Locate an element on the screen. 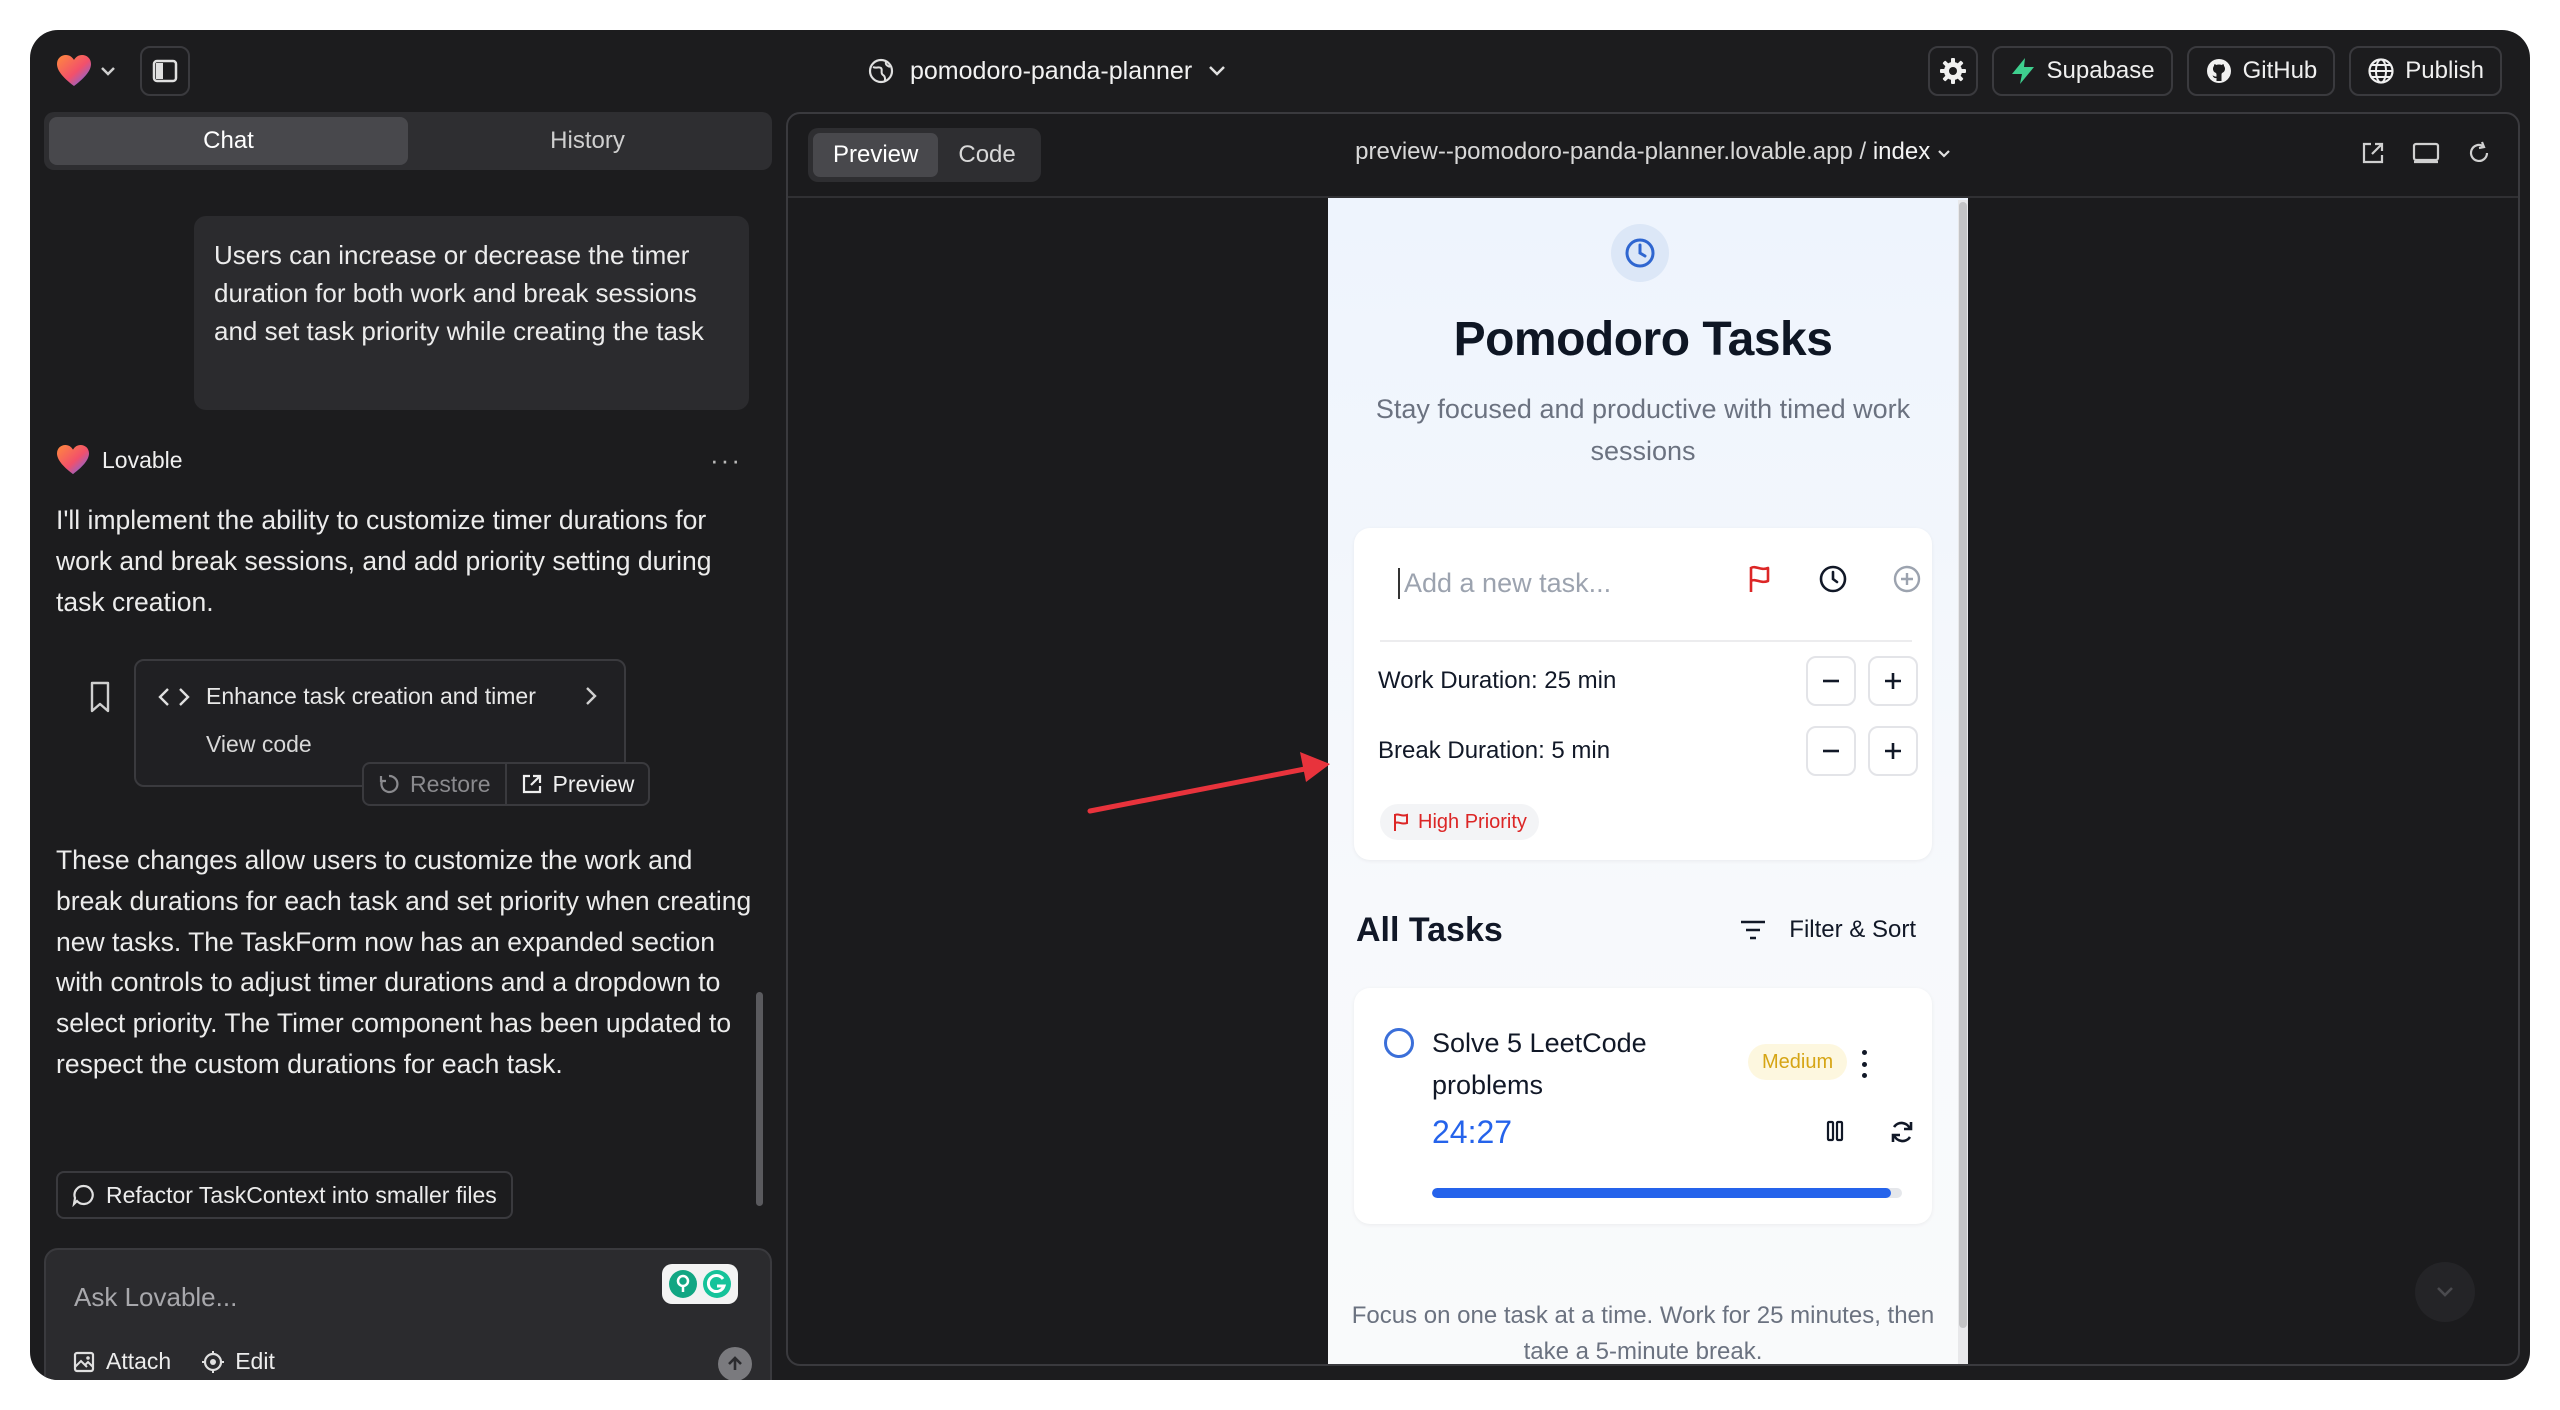  restore-label: Restore is located at coordinates (450, 783).